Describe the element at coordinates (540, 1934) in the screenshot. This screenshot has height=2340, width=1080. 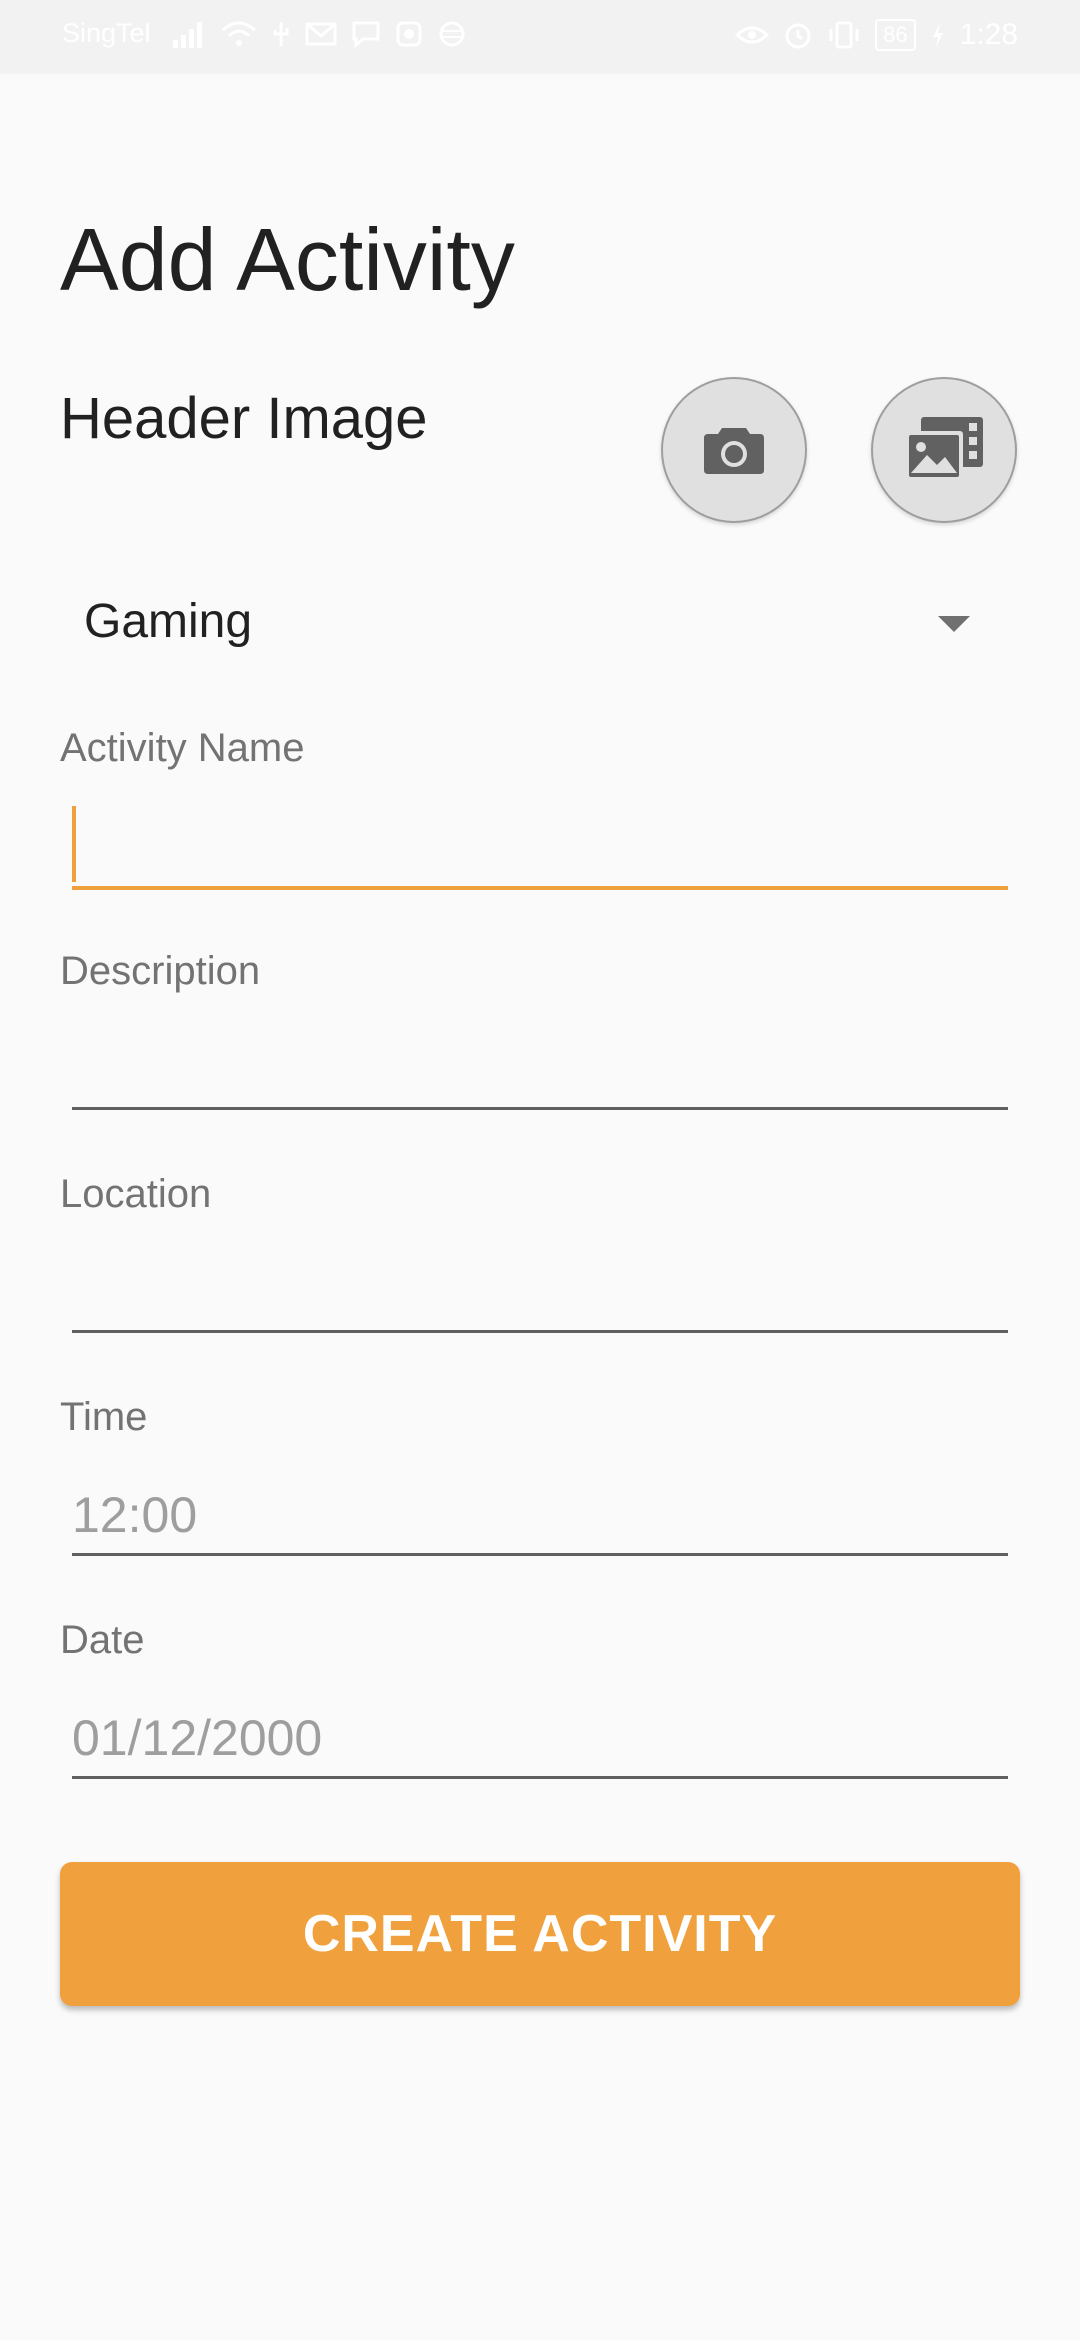
I see `create-activity-button: CREATE ACTIVITY` at that location.